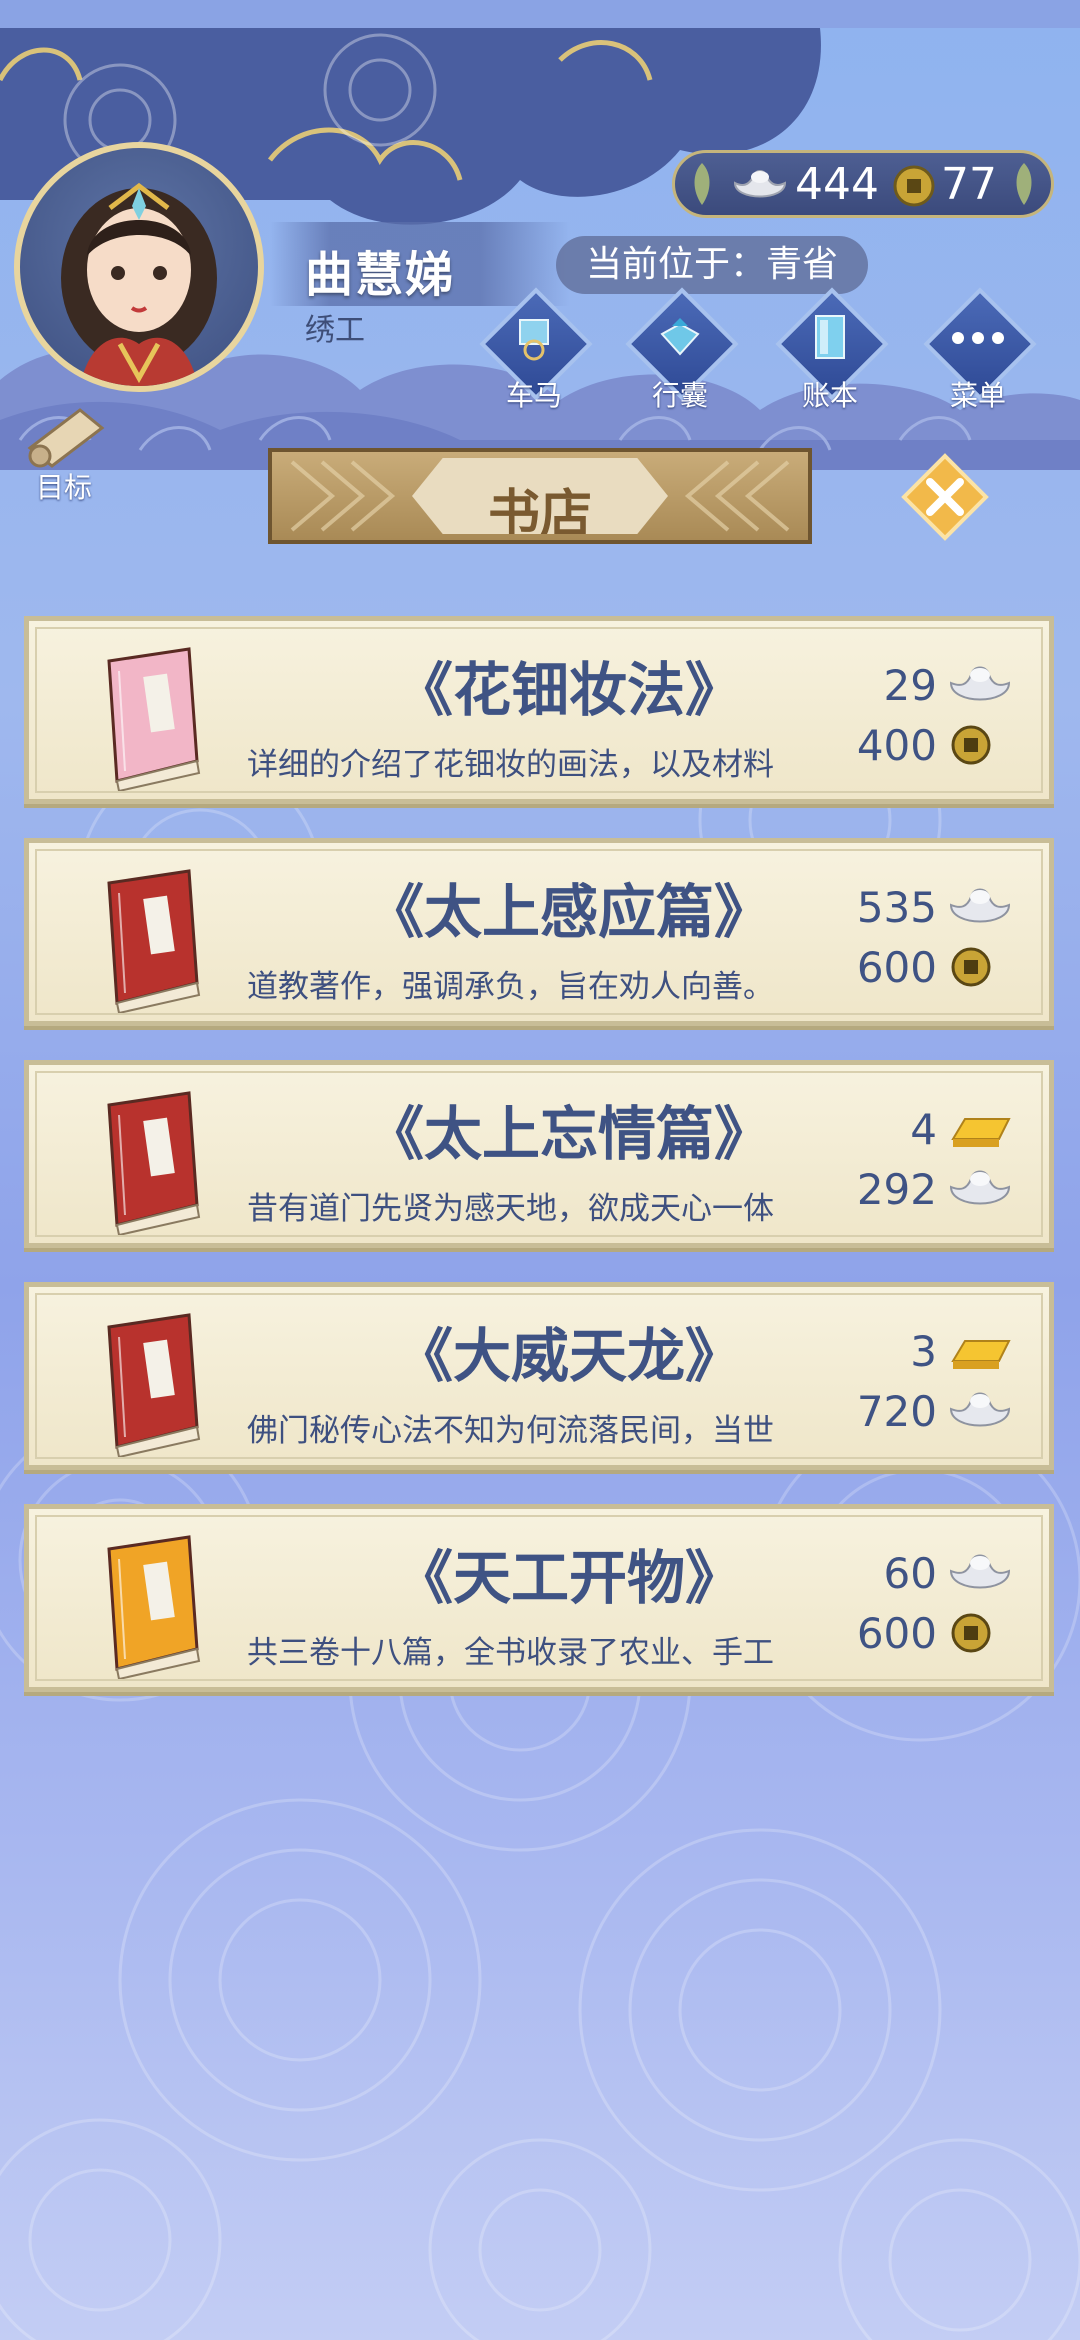 The height and width of the screenshot is (2340, 1080). What do you see at coordinates (837, 184) in the screenshot?
I see `silver-amount: 444` at bounding box center [837, 184].